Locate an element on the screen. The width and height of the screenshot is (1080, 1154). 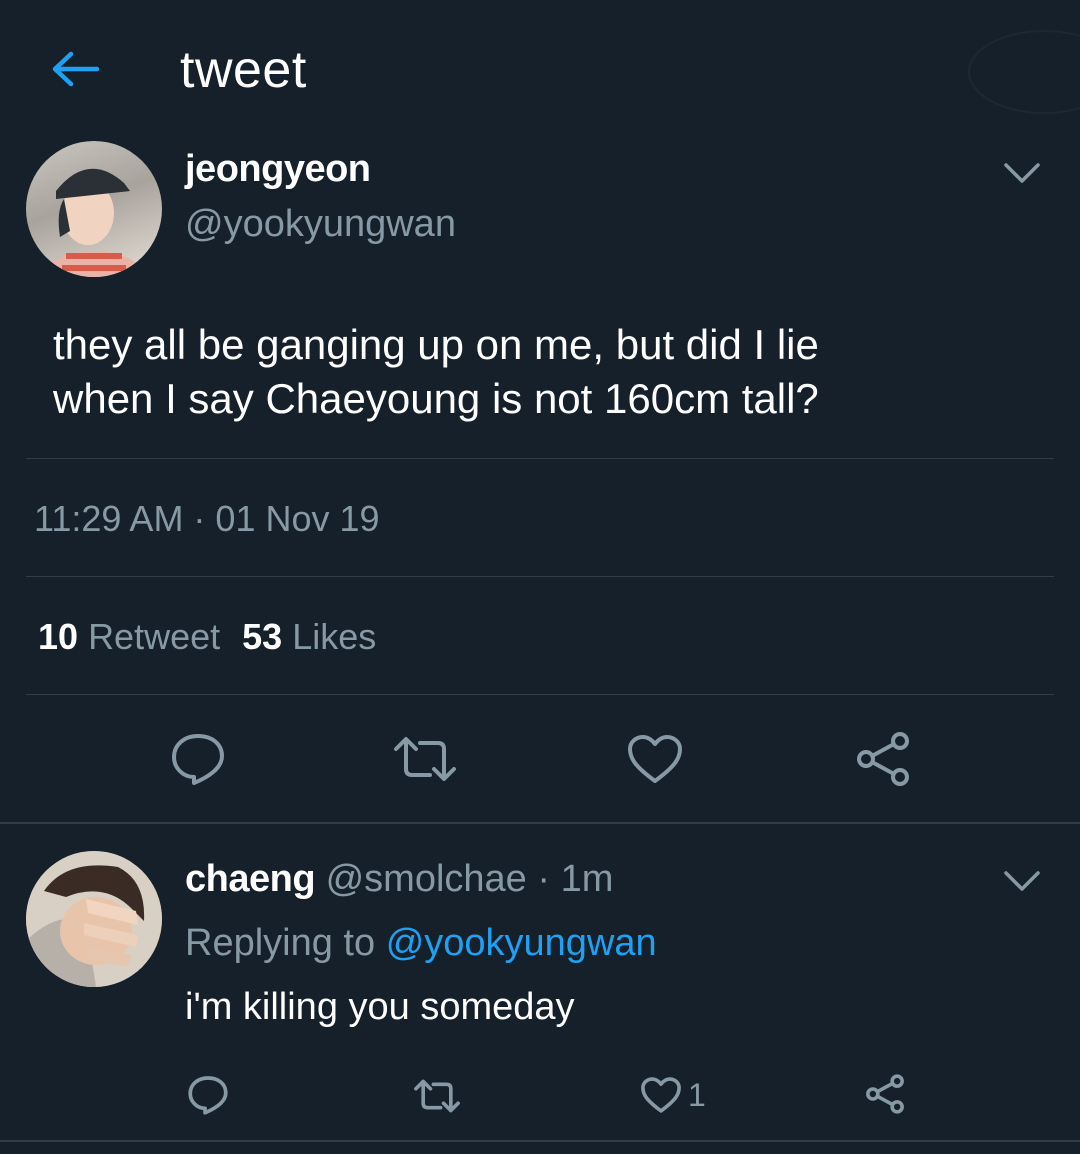
back-arrow-icon is located at coordinates (75, 69).